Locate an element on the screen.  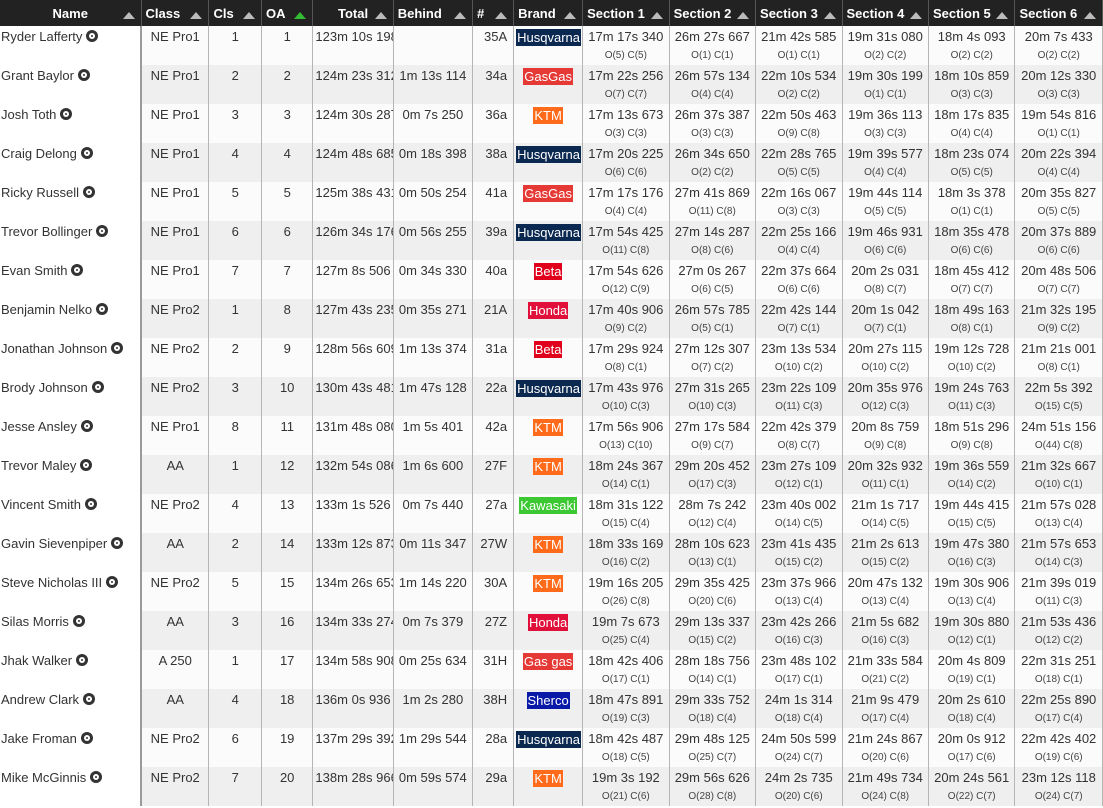
rider-name-cell: Jonathan Johnson is located at coordinates (71, 357).